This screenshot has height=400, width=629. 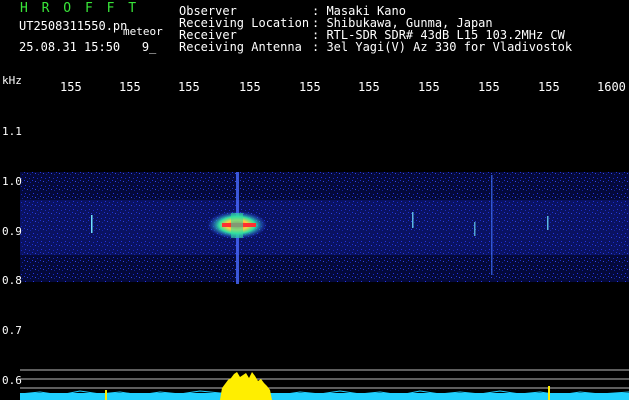 I want to click on noise-band-center, so click(x=324, y=227).